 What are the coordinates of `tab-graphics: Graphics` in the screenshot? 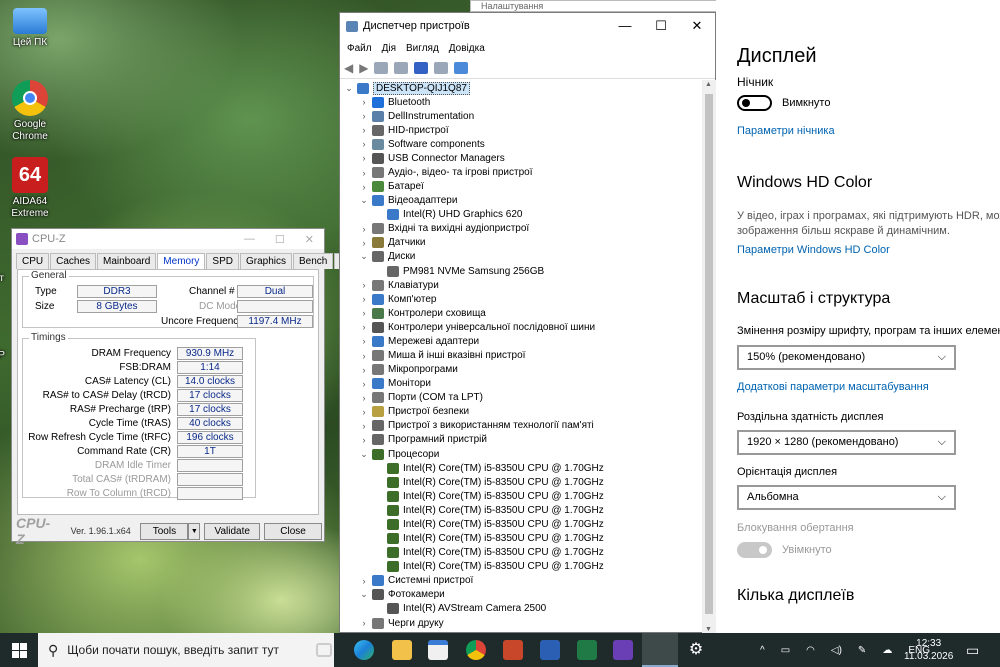 It's located at (265, 261).